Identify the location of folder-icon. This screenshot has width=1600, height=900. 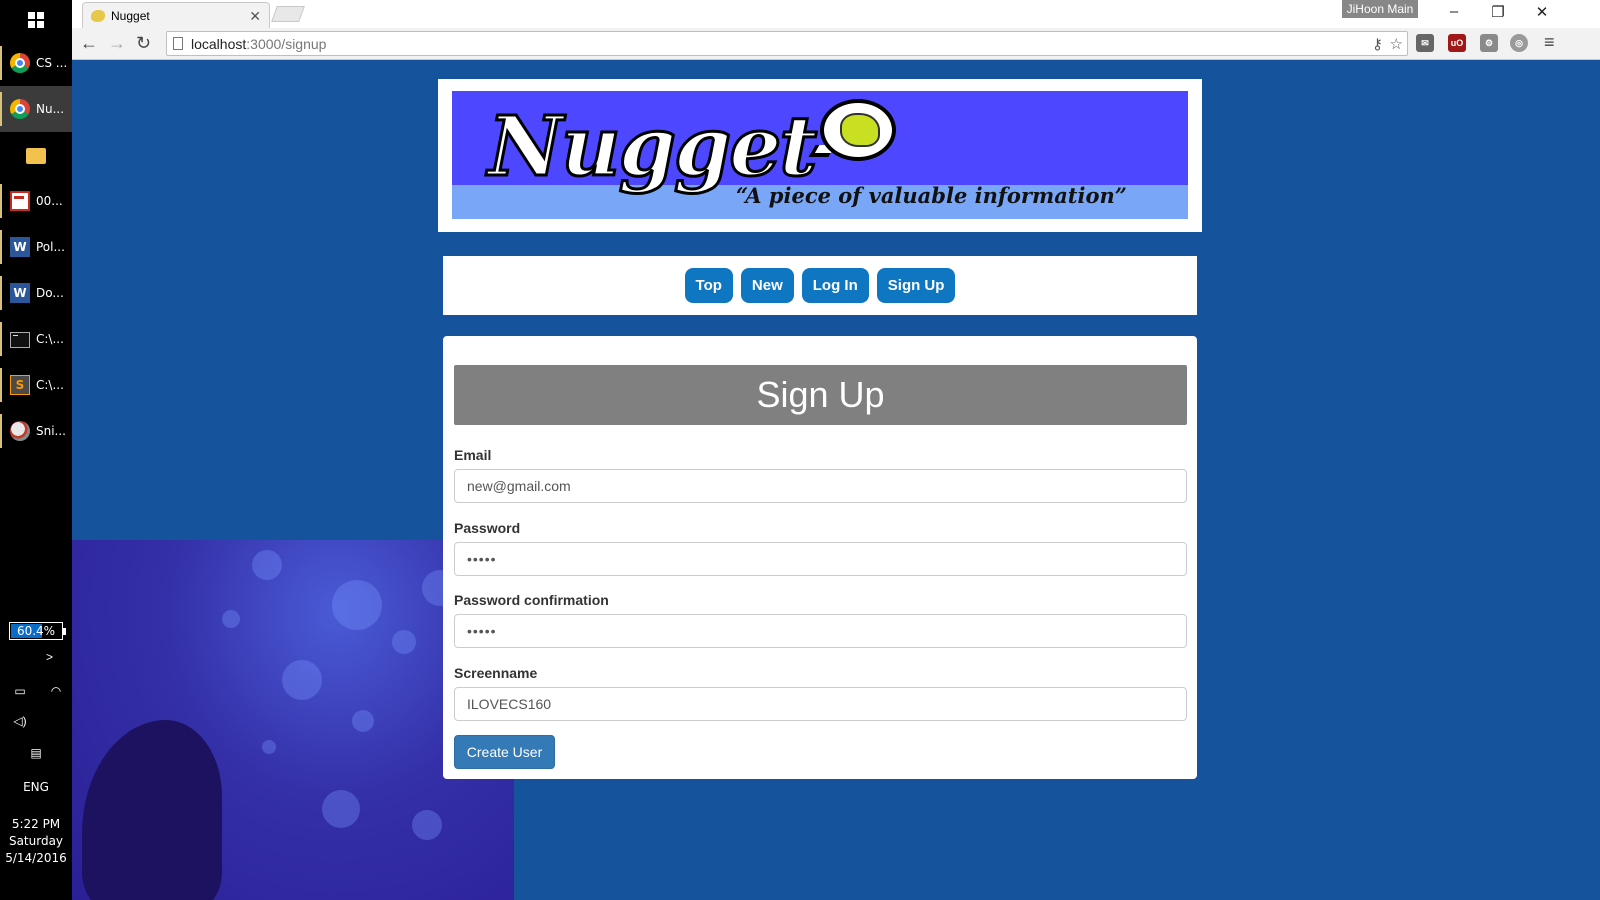
(36, 156).